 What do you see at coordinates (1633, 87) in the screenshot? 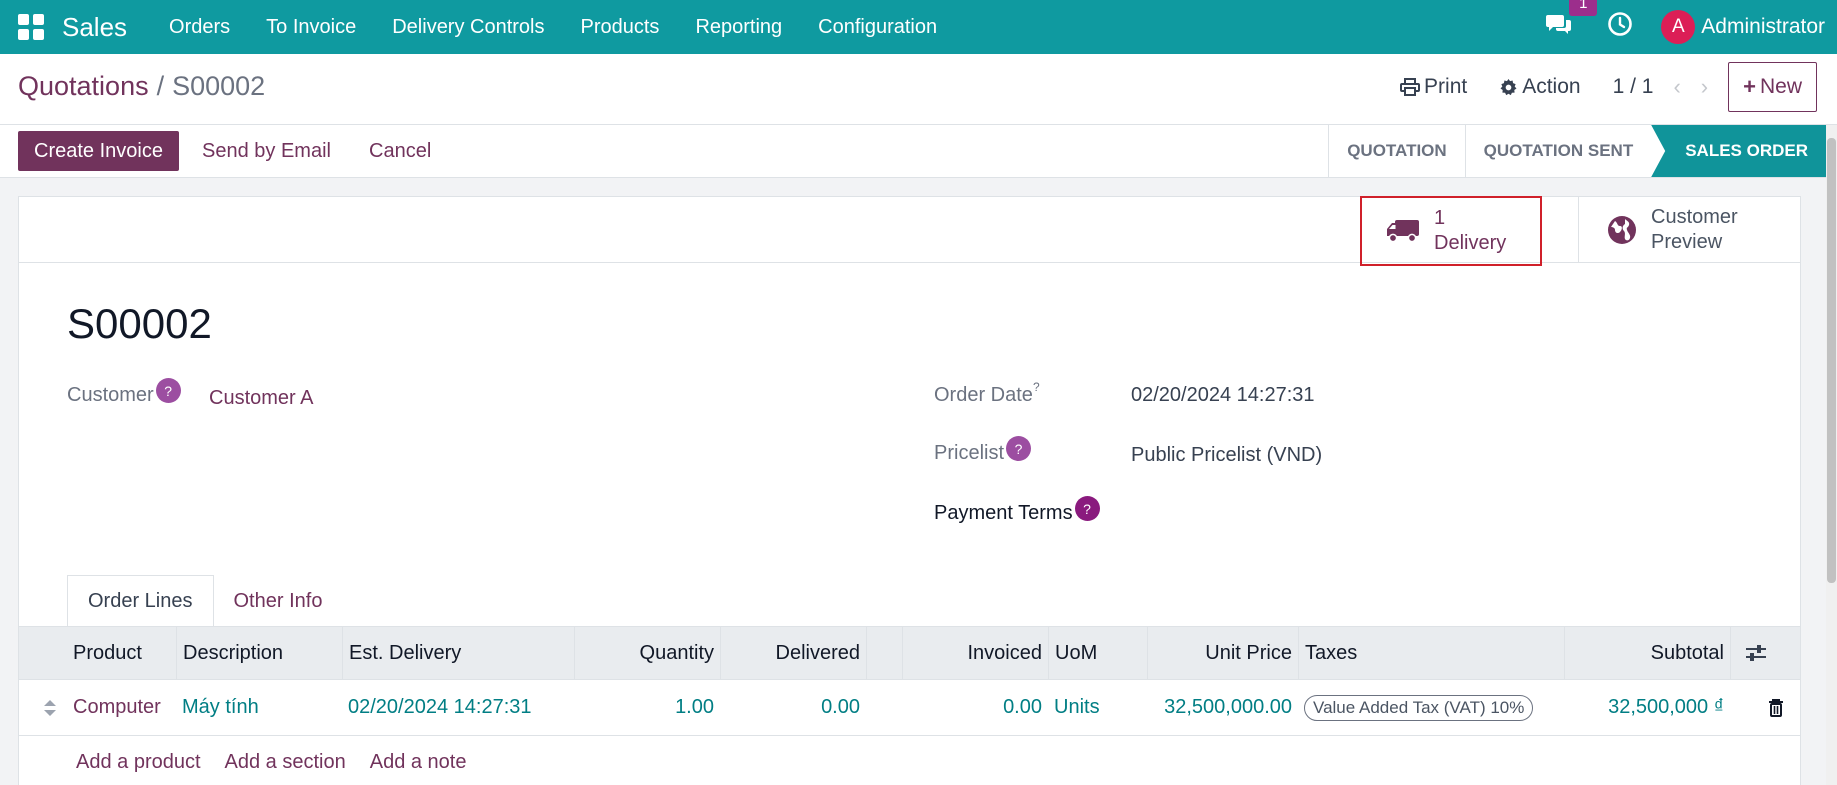
I see `pager-value: 1 / 1` at bounding box center [1633, 87].